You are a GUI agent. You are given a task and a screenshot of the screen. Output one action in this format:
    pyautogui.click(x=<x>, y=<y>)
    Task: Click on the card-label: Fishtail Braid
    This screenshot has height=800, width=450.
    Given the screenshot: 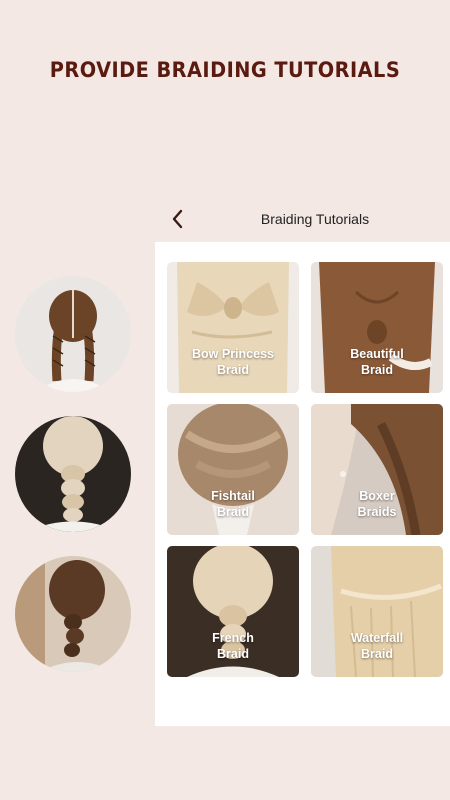 What is the action you would take?
    pyautogui.click(x=233, y=504)
    